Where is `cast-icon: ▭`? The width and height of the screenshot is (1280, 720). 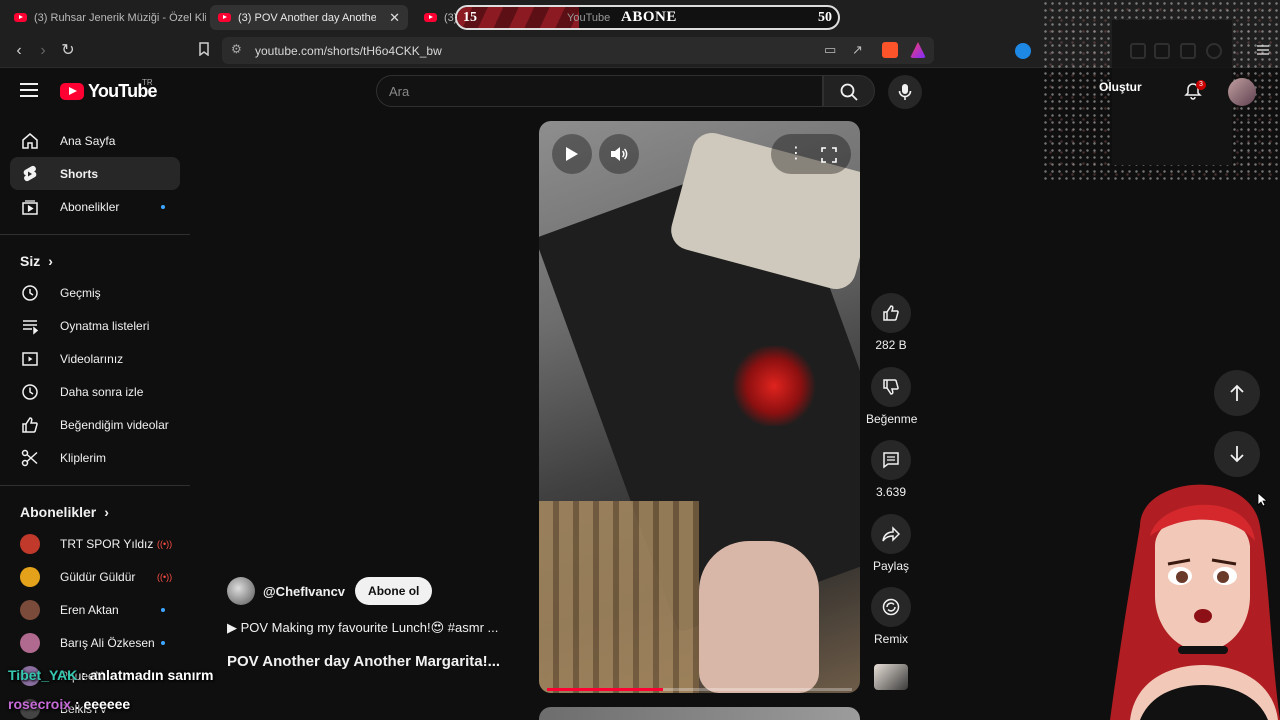 cast-icon: ▭ is located at coordinates (830, 50).